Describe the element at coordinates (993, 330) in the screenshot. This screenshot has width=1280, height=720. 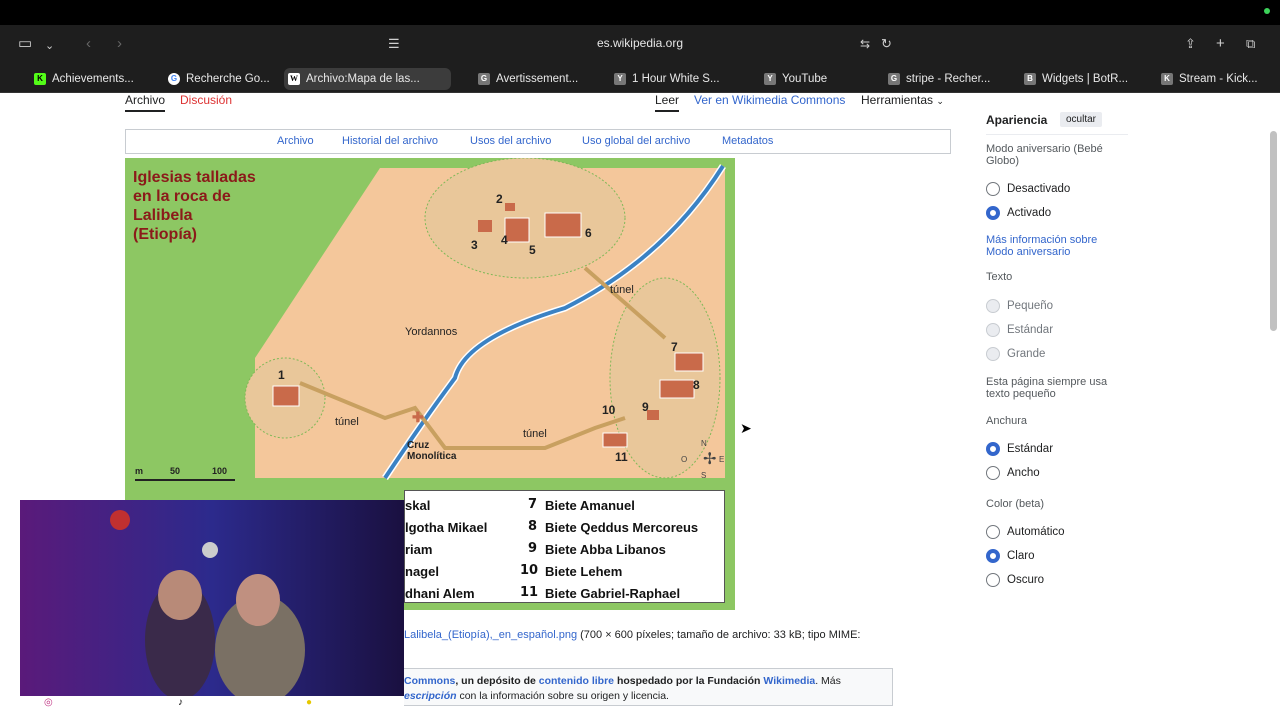
I see `radio-estandar-text` at that location.